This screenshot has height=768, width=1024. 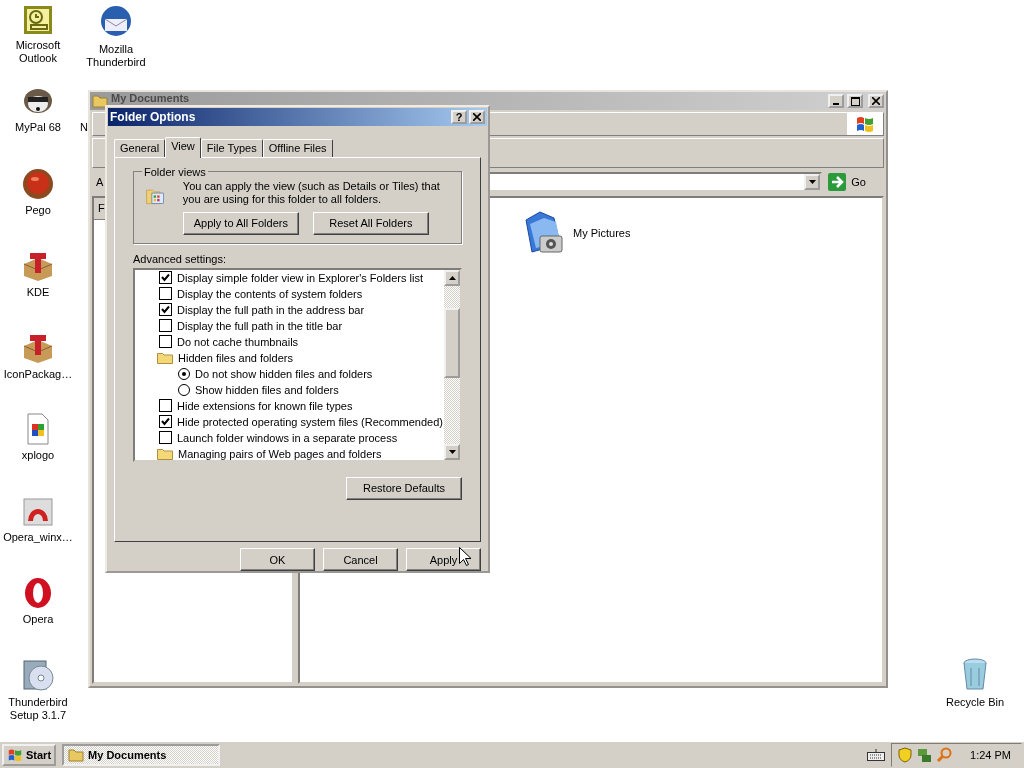 What do you see at coordinates (235, 357) in the screenshot?
I see `setting-label: Hidden files and folders` at bounding box center [235, 357].